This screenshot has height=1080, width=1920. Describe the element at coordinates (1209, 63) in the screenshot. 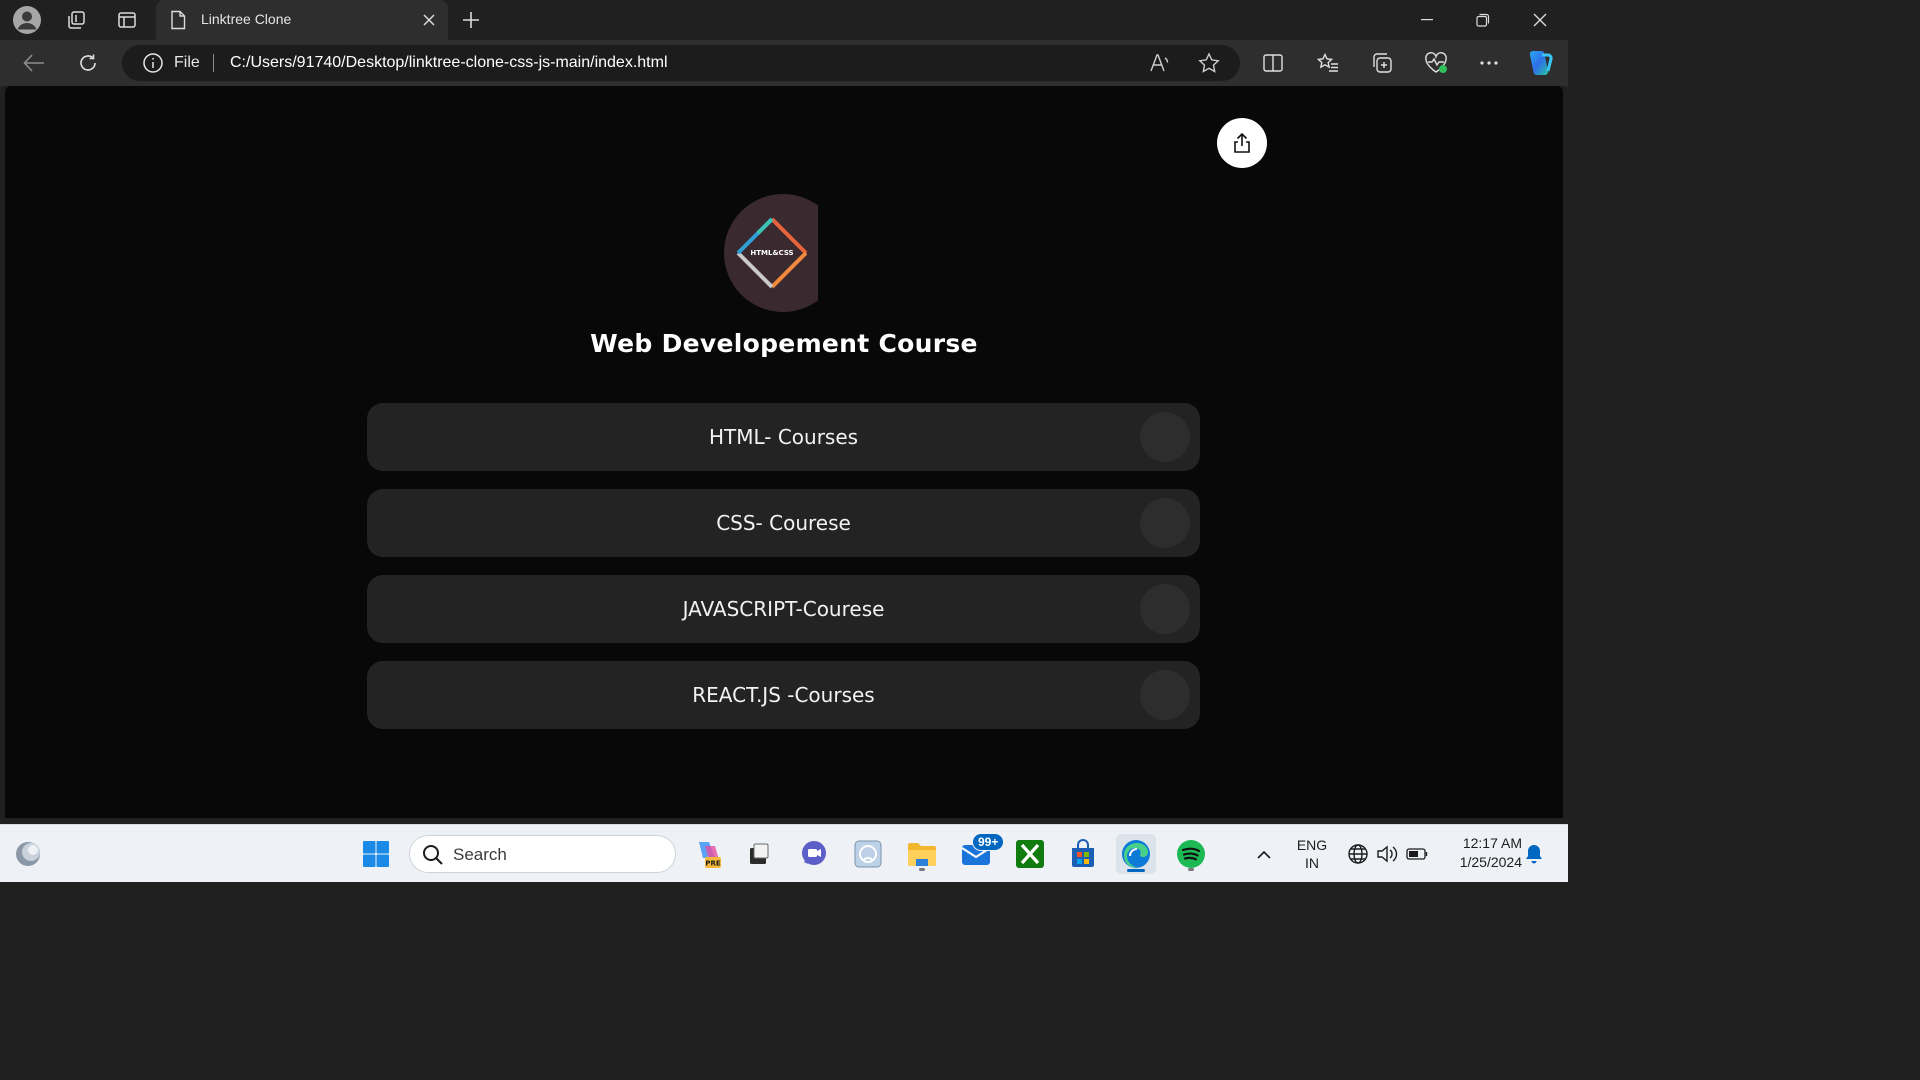

I see `favorite-star-icon` at that location.